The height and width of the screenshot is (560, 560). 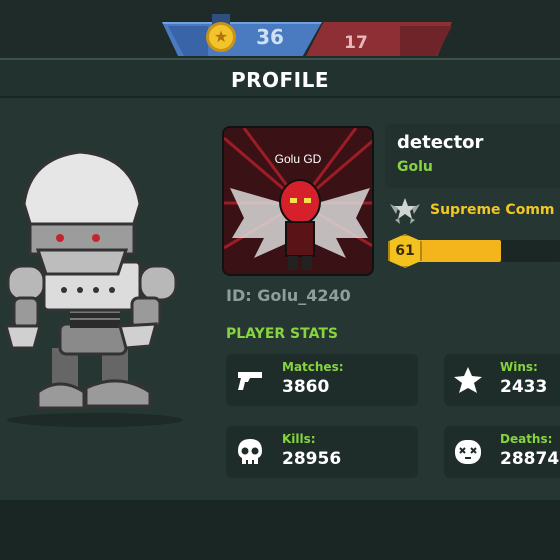 What do you see at coordinates (526, 439) in the screenshot?
I see `deaths-label: Deaths:` at bounding box center [526, 439].